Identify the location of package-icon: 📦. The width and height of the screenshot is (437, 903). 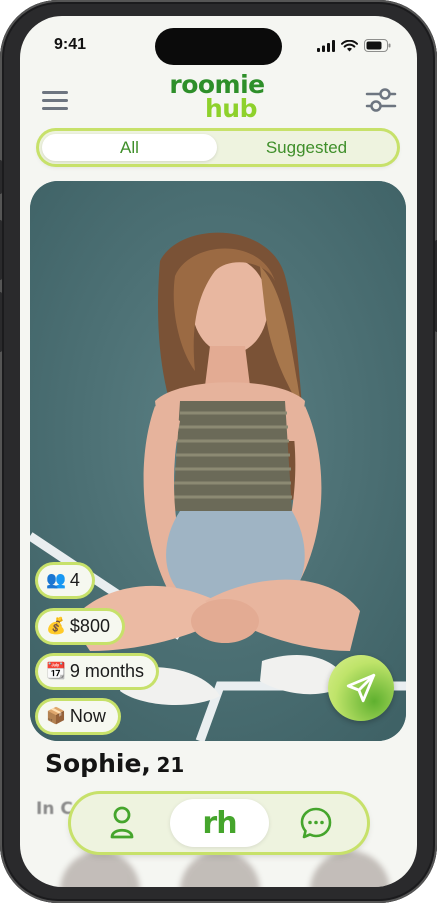
(56, 716).